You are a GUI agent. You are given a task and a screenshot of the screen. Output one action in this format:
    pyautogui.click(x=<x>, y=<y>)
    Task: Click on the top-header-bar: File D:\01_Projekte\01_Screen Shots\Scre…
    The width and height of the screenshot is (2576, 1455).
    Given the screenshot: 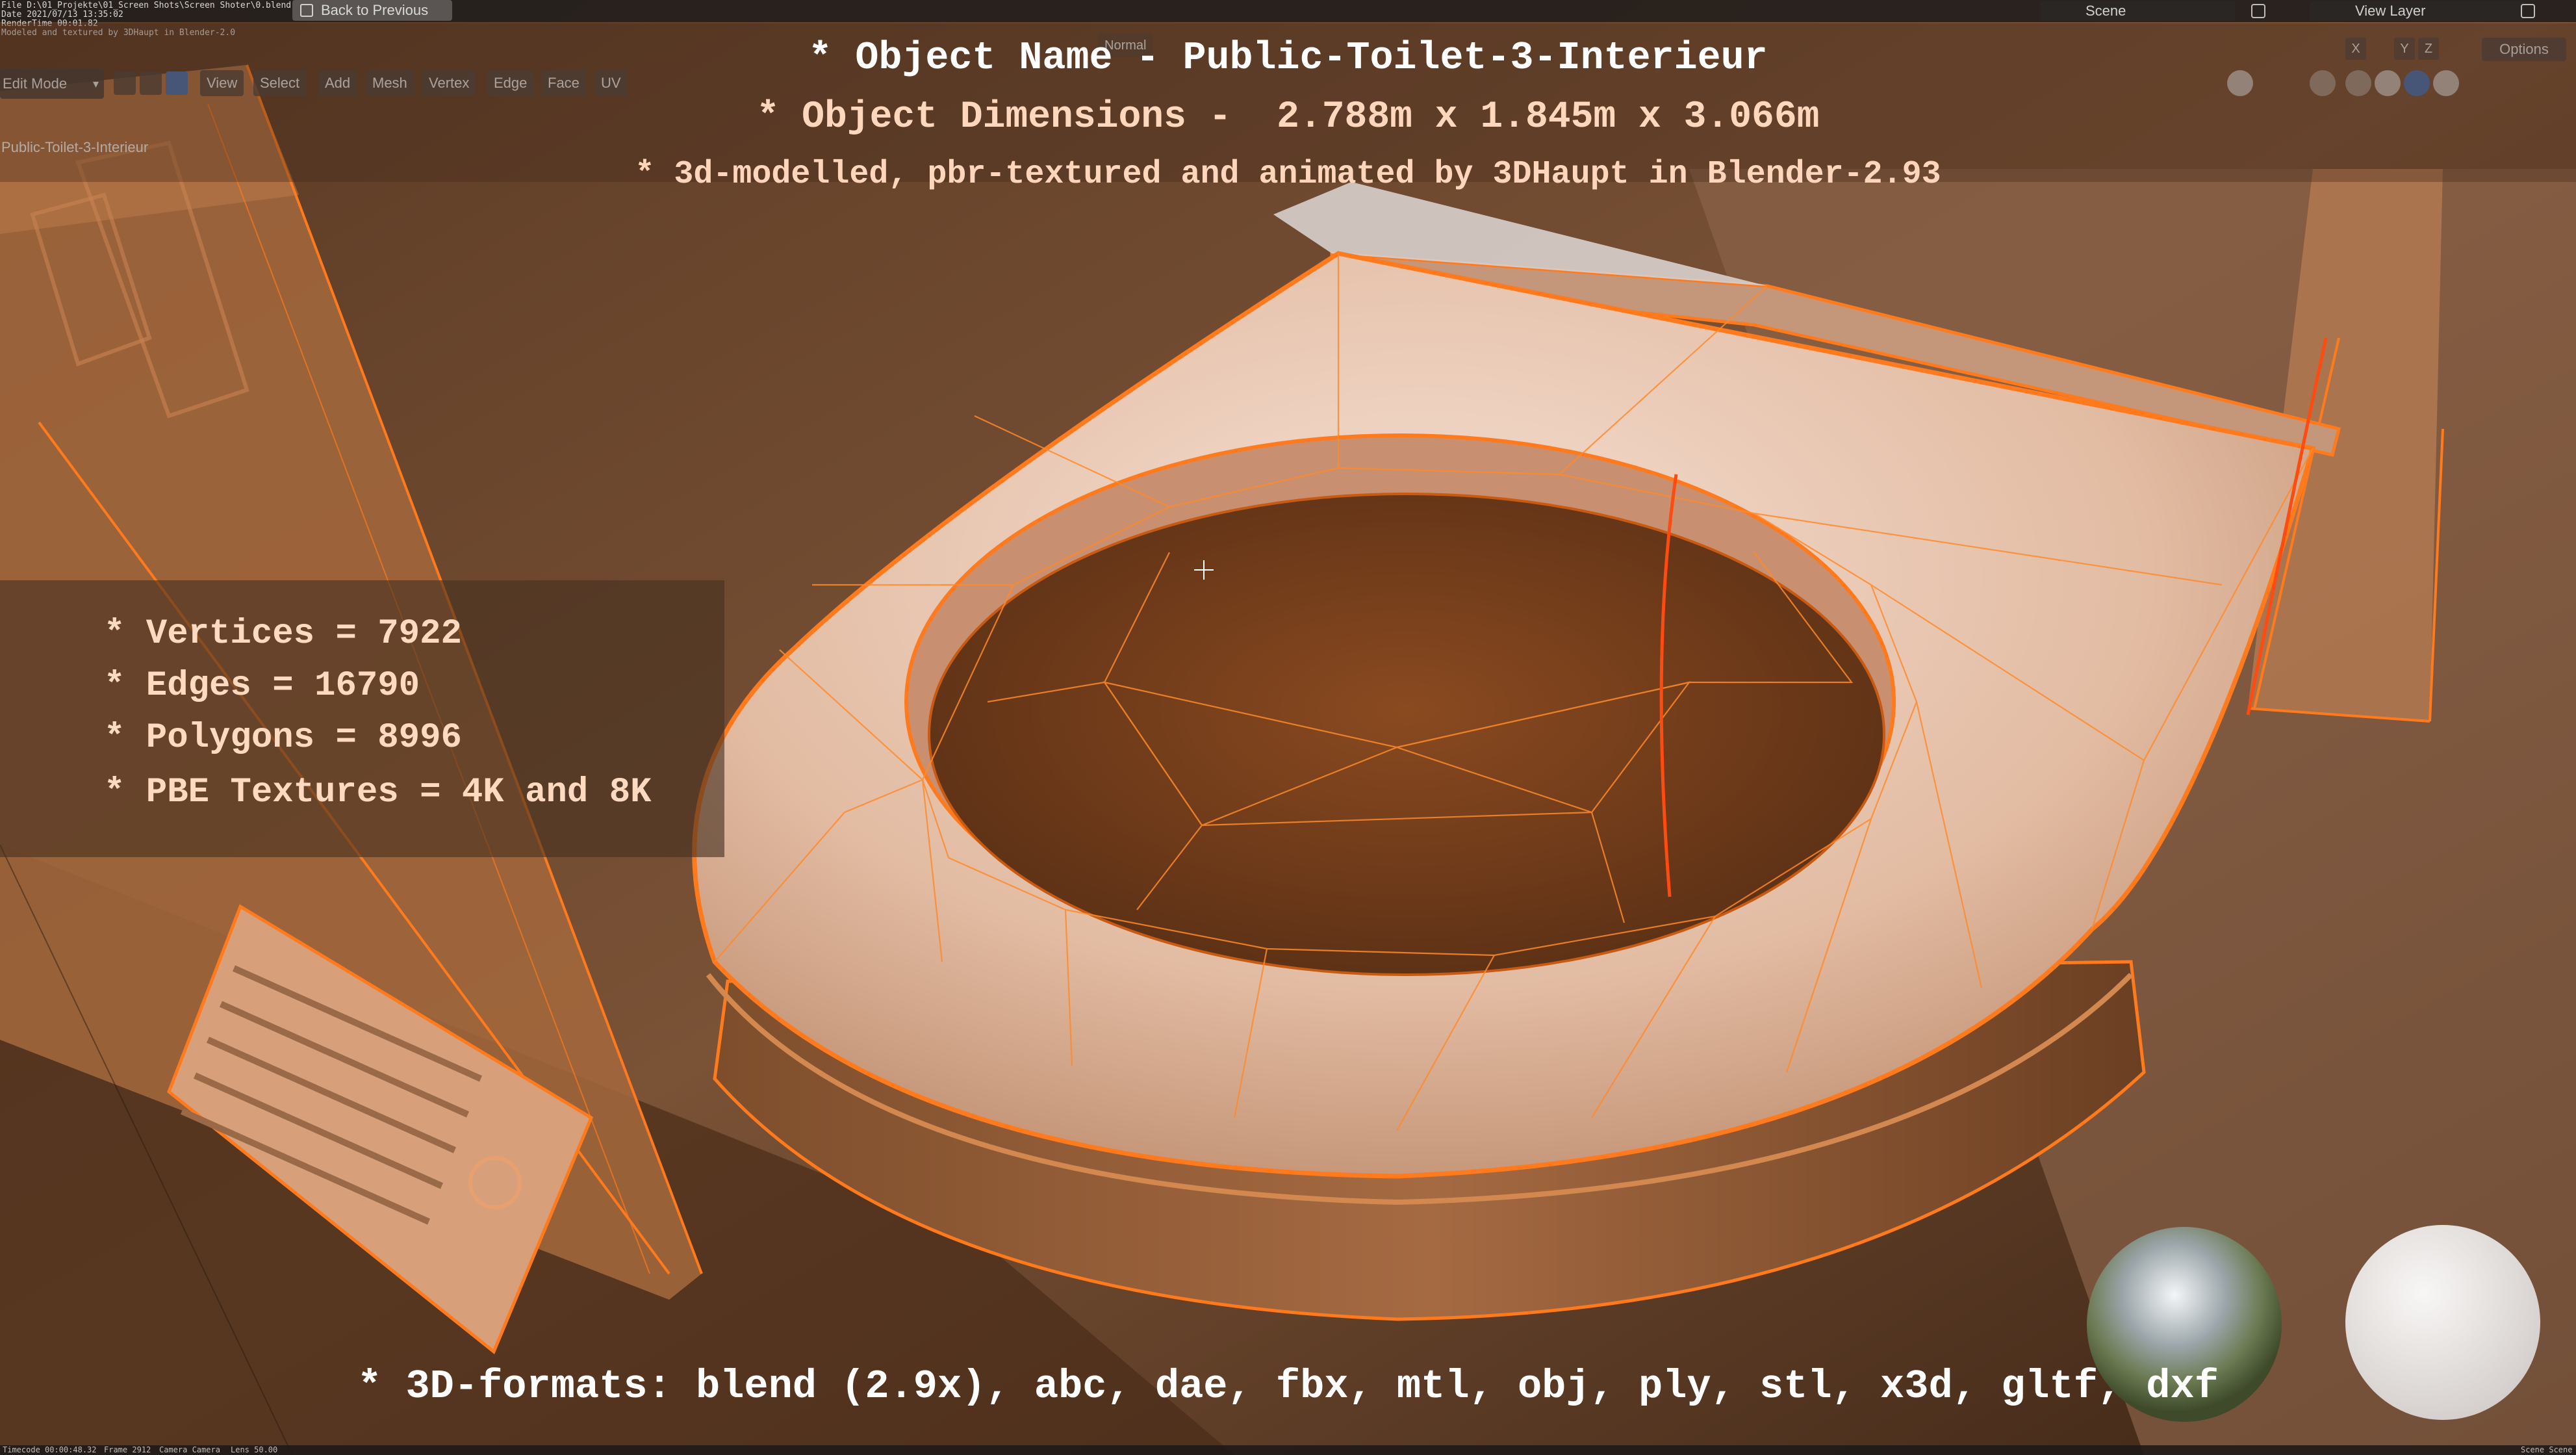 What is the action you would take?
    pyautogui.click(x=1288, y=19)
    